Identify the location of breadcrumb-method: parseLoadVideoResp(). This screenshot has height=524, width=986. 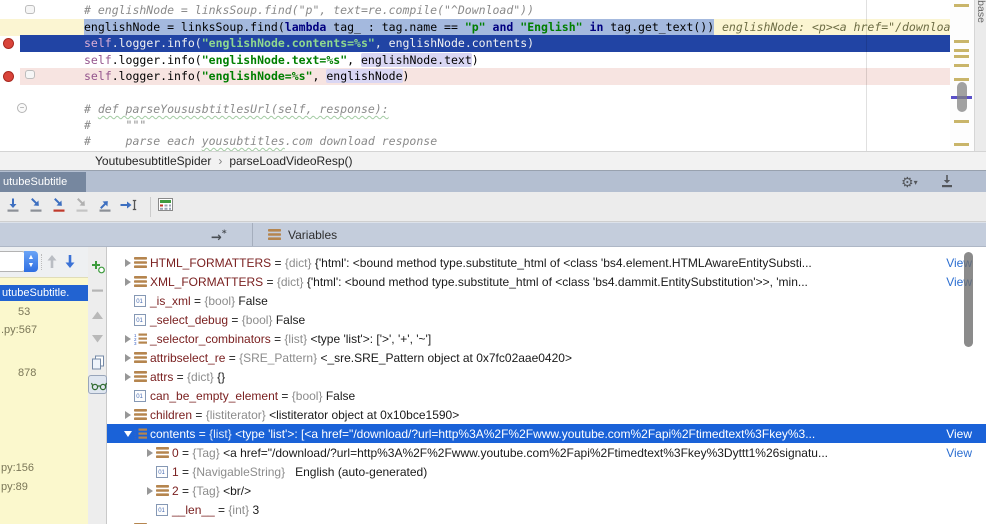
(290, 161).